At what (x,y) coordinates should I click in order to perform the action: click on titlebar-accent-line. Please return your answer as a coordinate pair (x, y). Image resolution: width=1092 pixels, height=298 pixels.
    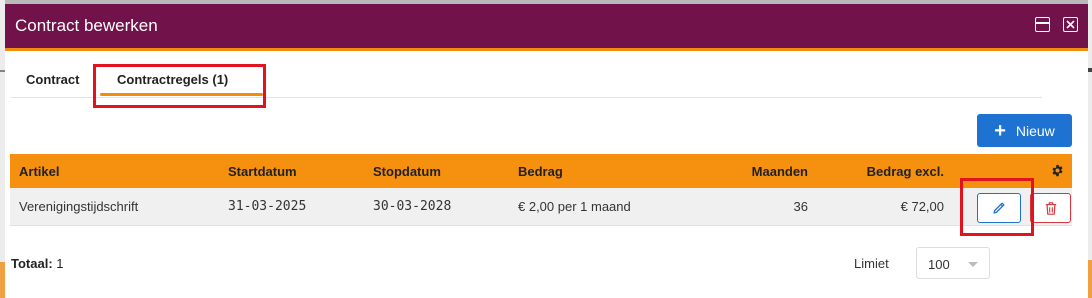
    Looking at the image, I should click on (546, 49).